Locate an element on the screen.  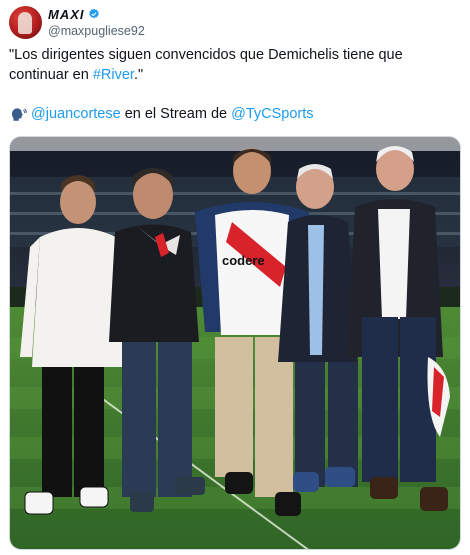
display-name: MAXI is located at coordinates (66, 14).